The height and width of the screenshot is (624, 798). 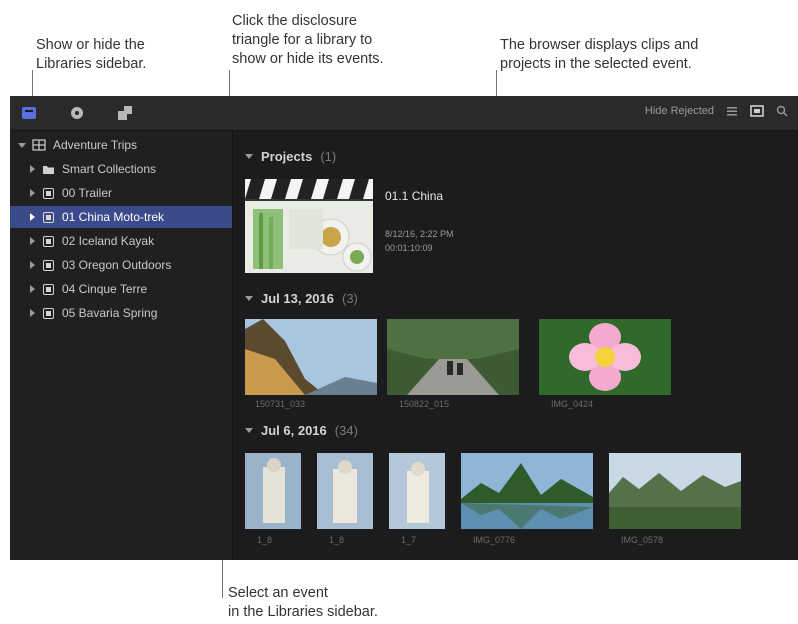 What do you see at coordinates (117, 265) in the screenshot?
I see `sidebar-item-label: 03 Oregon Outdoors` at bounding box center [117, 265].